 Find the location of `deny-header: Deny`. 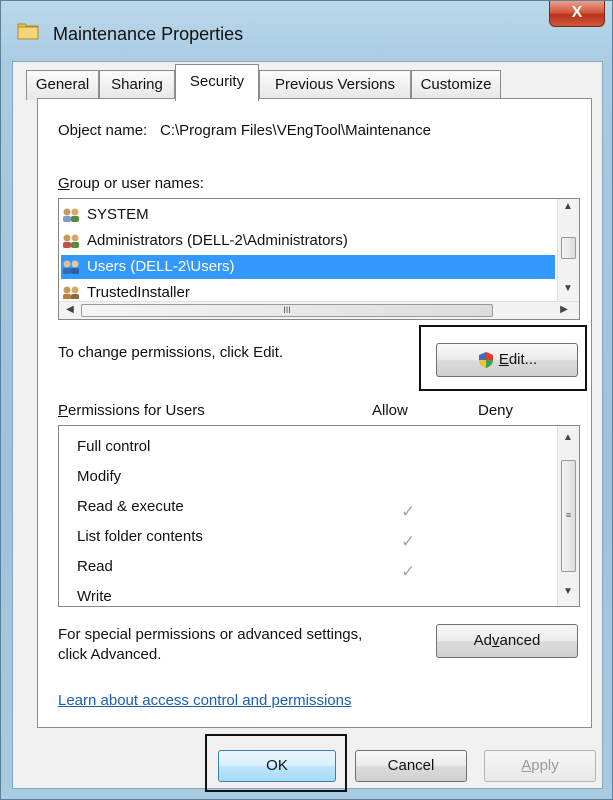

deny-header: Deny is located at coordinates (496, 410).